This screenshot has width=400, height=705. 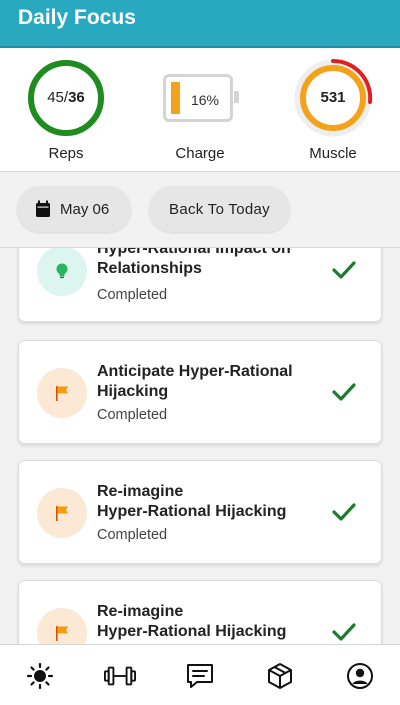 I want to click on charge-value: 16%, so click(x=205, y=100).